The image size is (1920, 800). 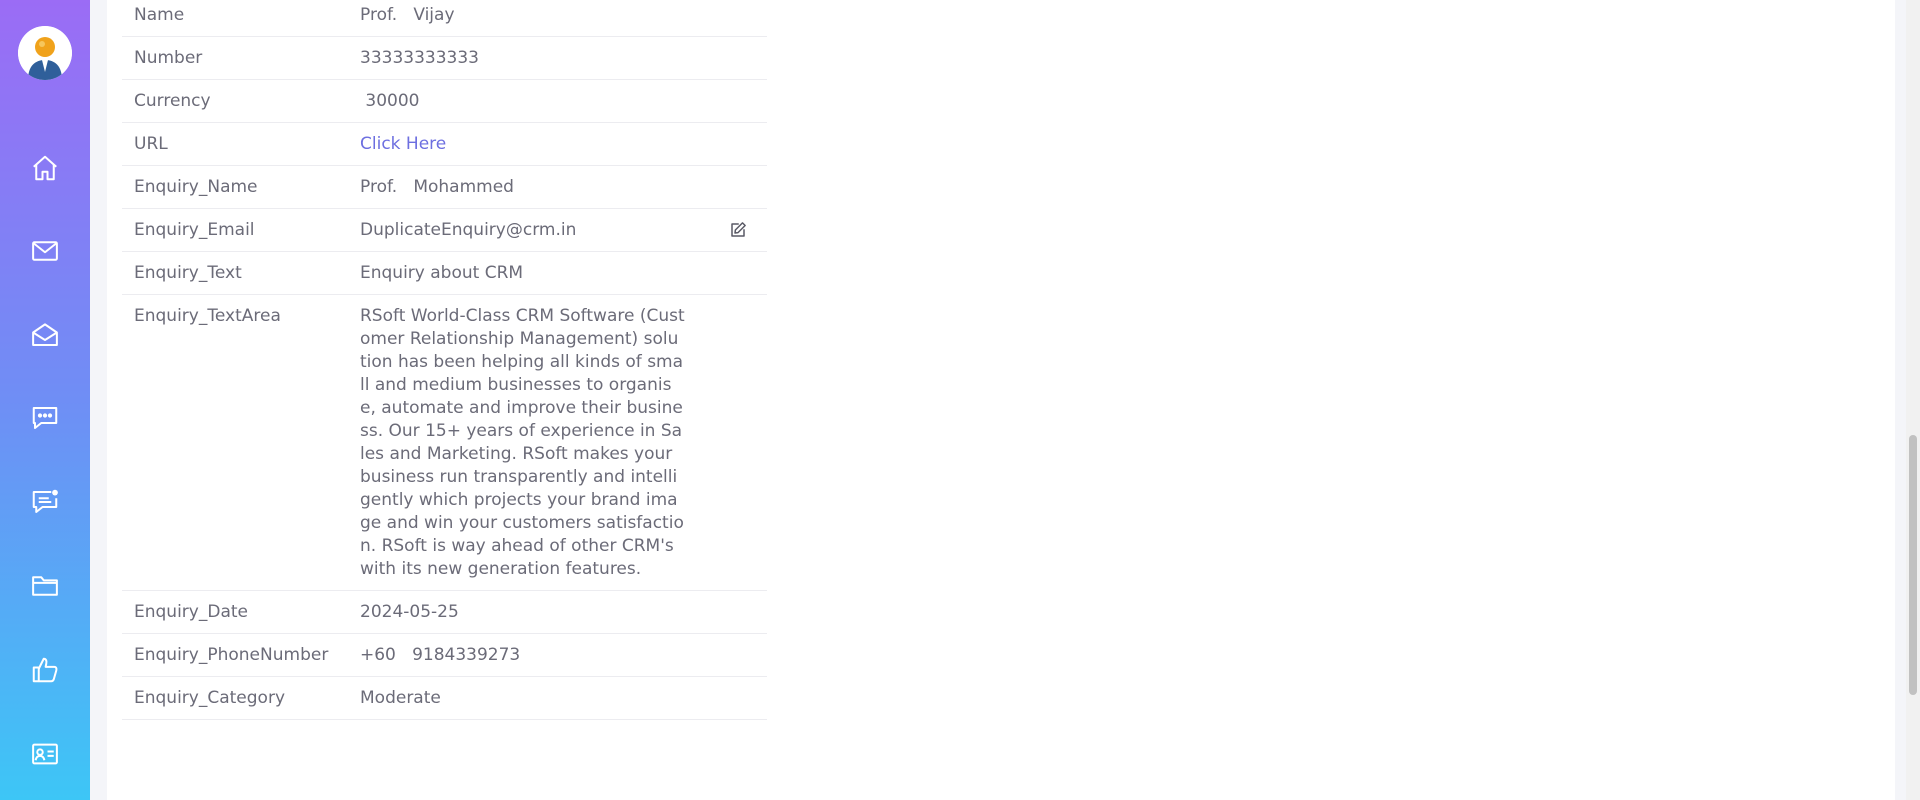 I want to click on home-icon, so click(x=45, y=168).